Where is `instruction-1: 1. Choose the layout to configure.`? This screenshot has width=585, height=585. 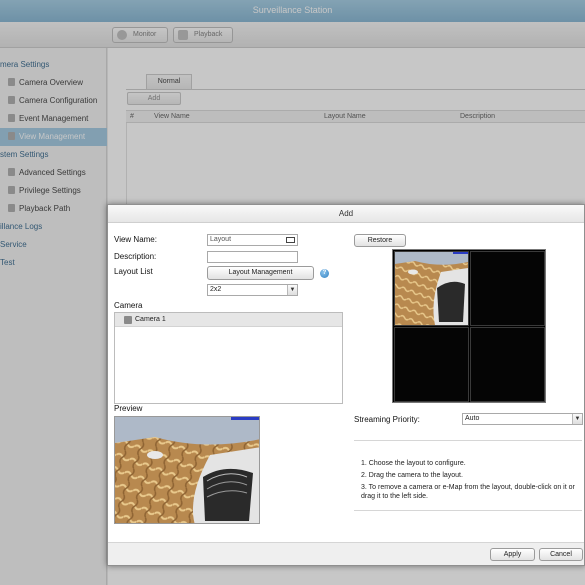 instruction-1: 1. Choose the layout to configure. is located at coordinates (413, 463).